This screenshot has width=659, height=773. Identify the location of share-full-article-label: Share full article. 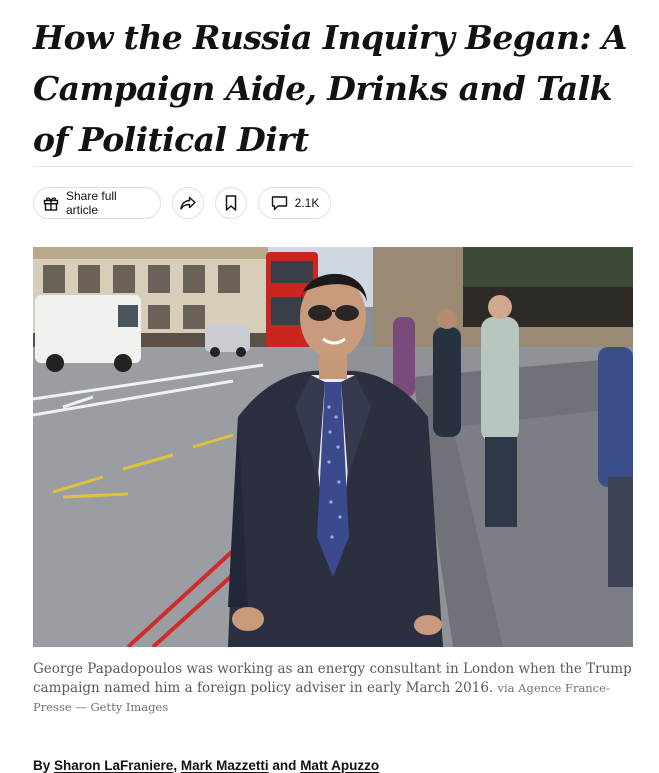
(91, 203).